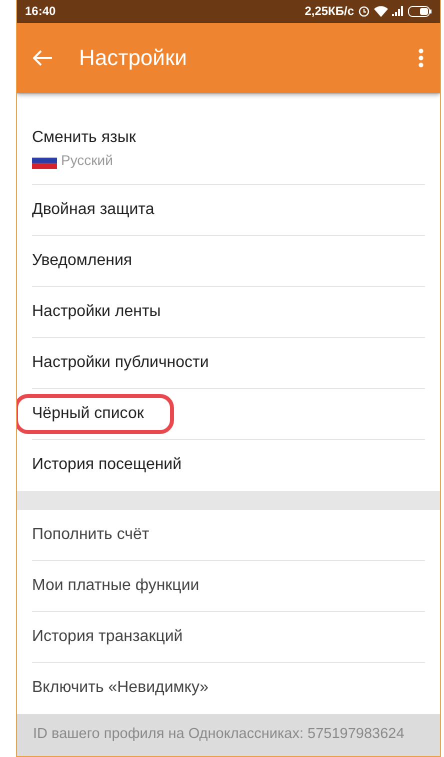  What do you see at coordinates (107, 465) in the screenshot?
I see `settings-item: История посещений` at bounding box center [107, 465].